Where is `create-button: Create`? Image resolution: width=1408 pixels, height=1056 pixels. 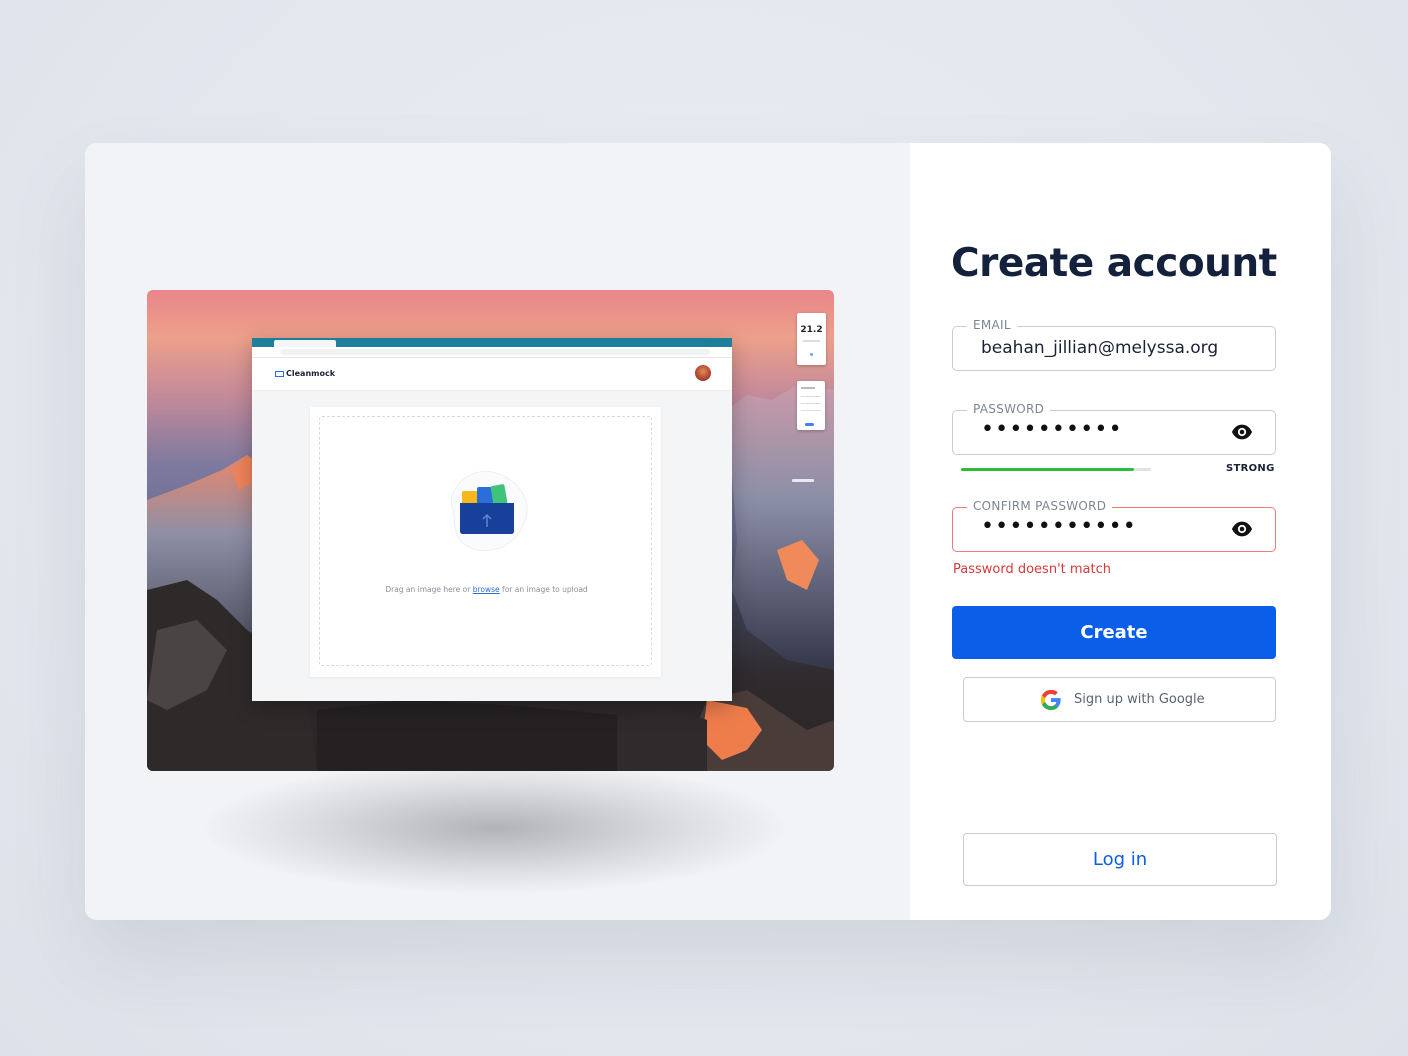 create-button: Create is located at coordinates (1114, 632).